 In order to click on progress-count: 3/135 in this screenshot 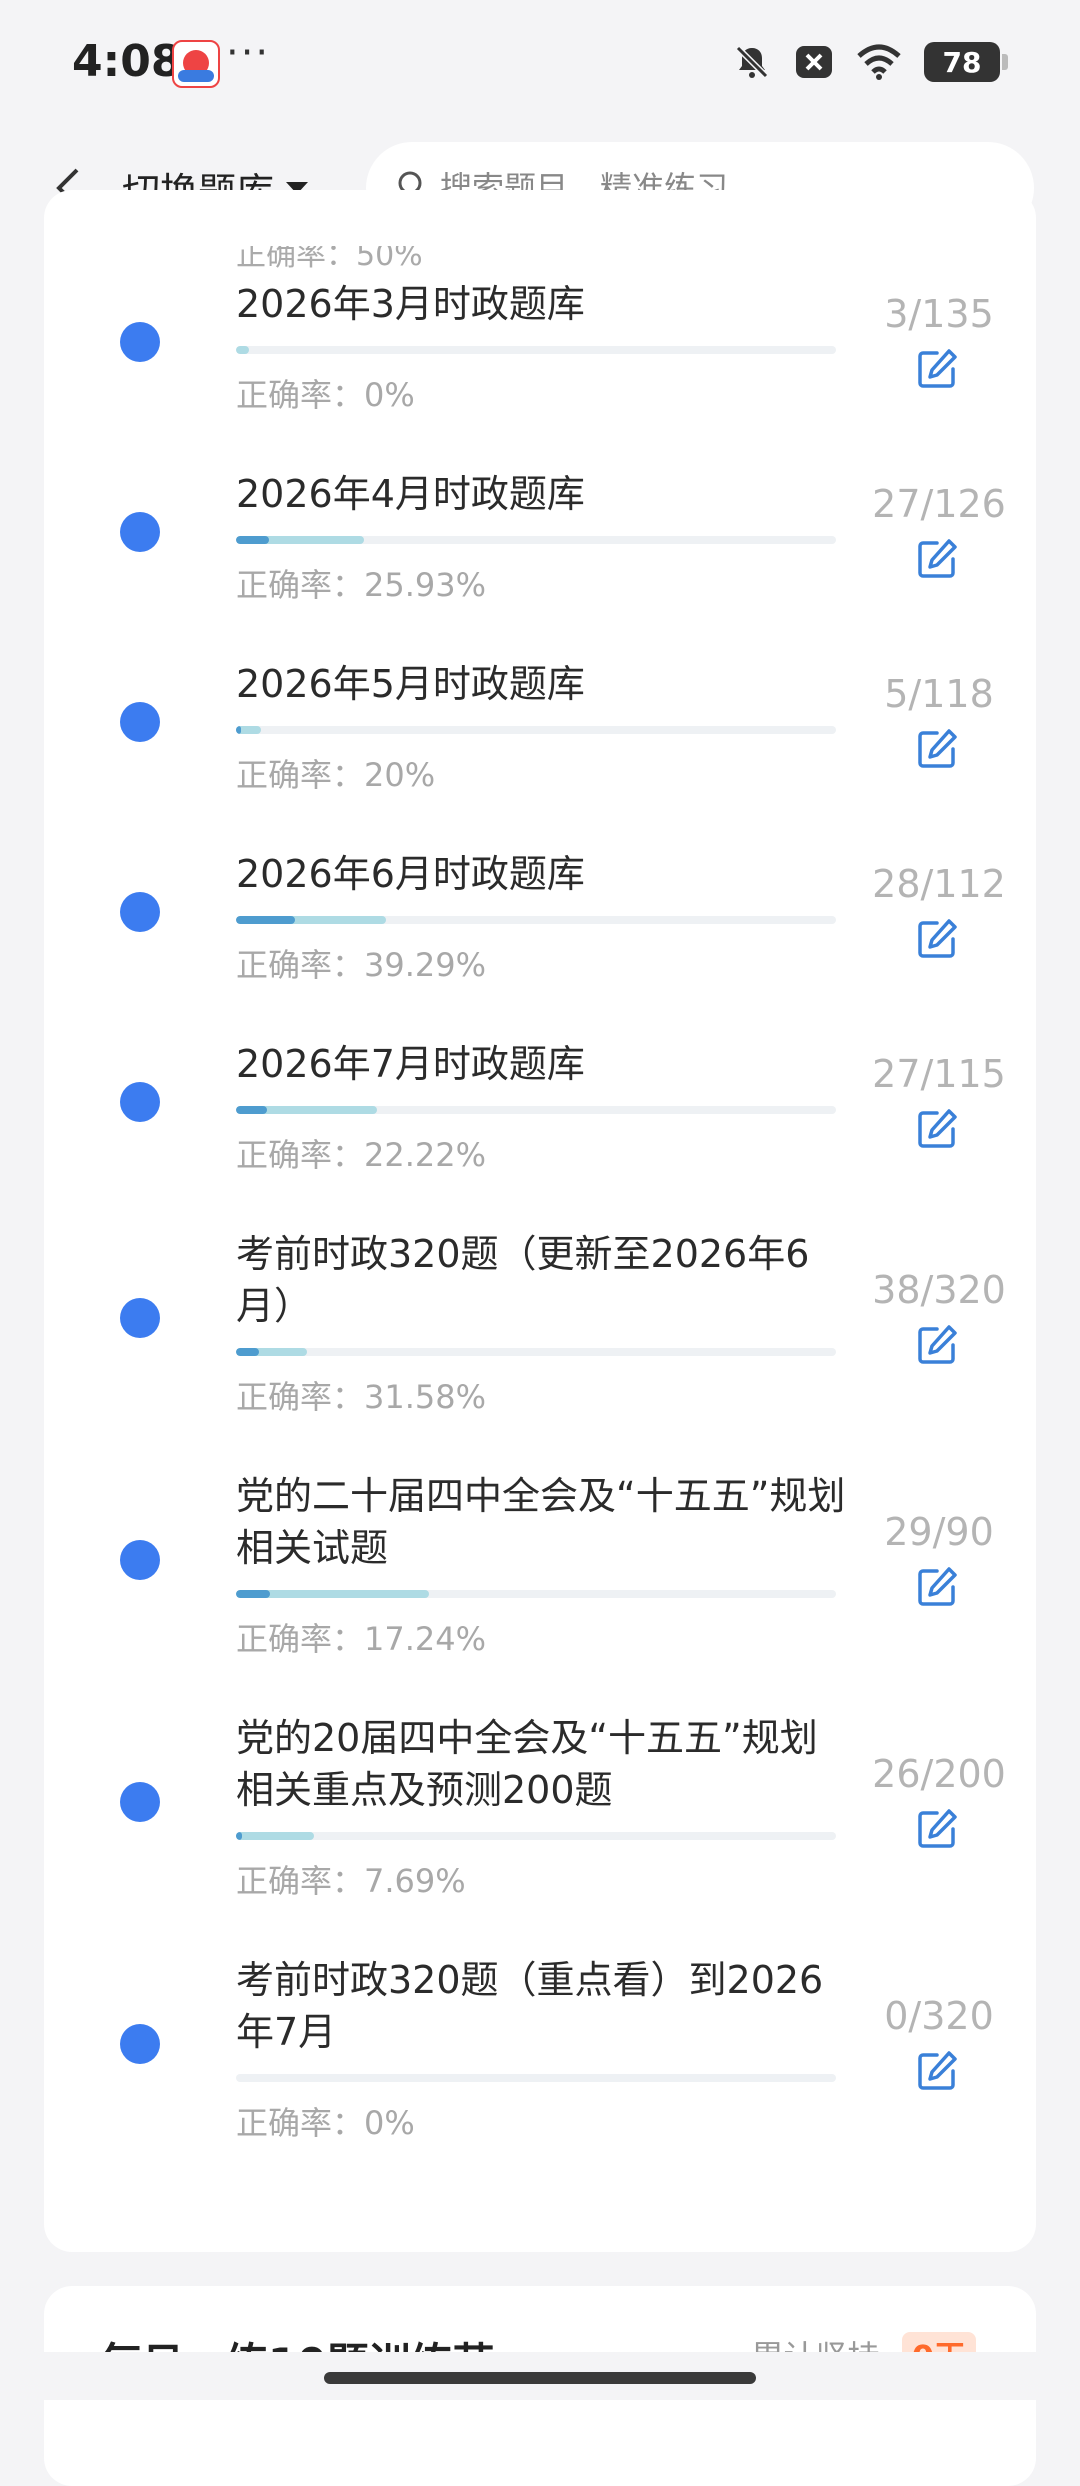, I will do `click(939, 314)`.